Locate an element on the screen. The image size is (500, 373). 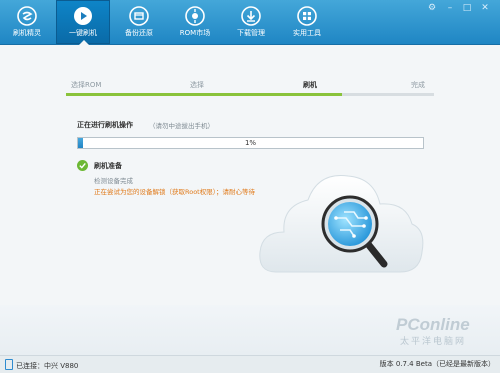
maximize-icon: □ is located at coordinates (467, 8).